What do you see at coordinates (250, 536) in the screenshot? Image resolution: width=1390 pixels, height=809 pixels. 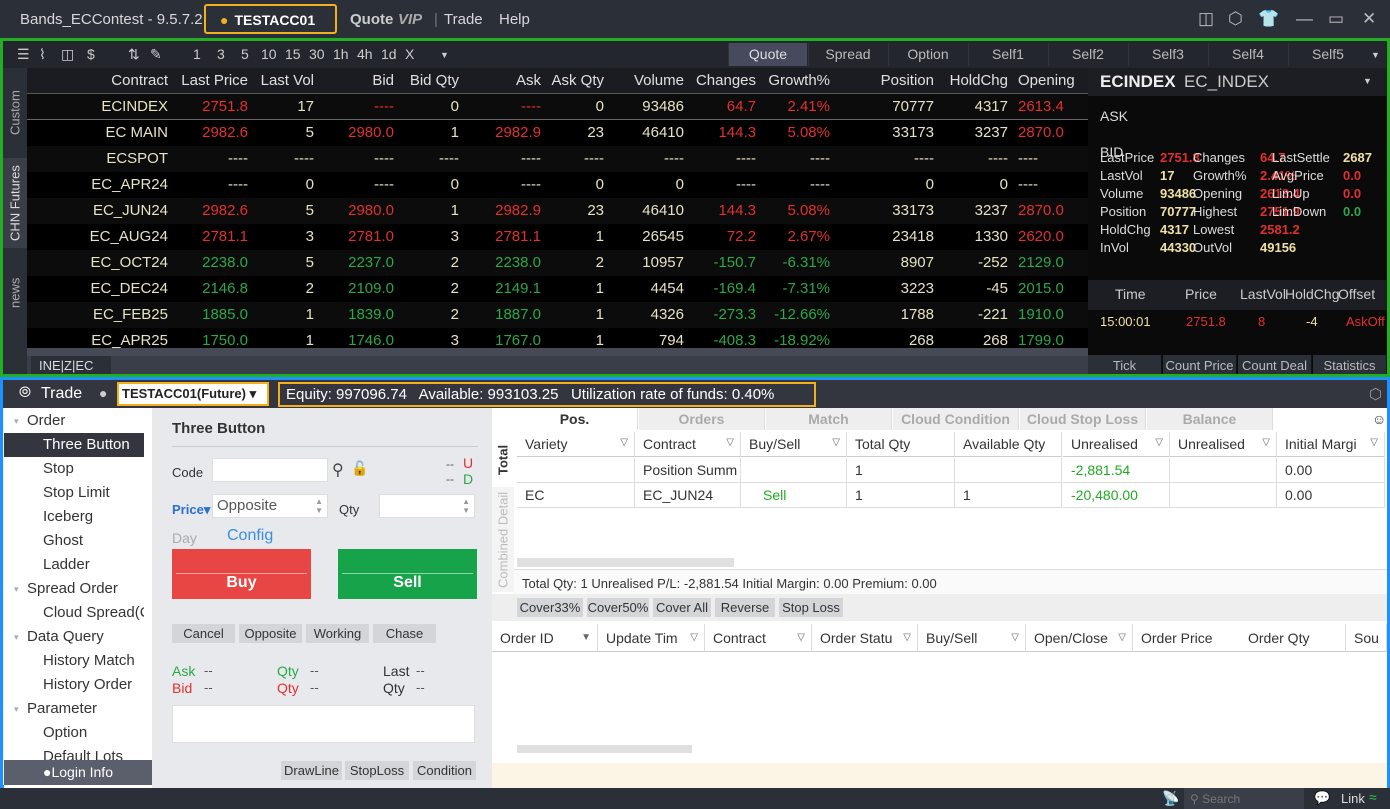 I see `config-link: Config` at bounding box center [250, 536].